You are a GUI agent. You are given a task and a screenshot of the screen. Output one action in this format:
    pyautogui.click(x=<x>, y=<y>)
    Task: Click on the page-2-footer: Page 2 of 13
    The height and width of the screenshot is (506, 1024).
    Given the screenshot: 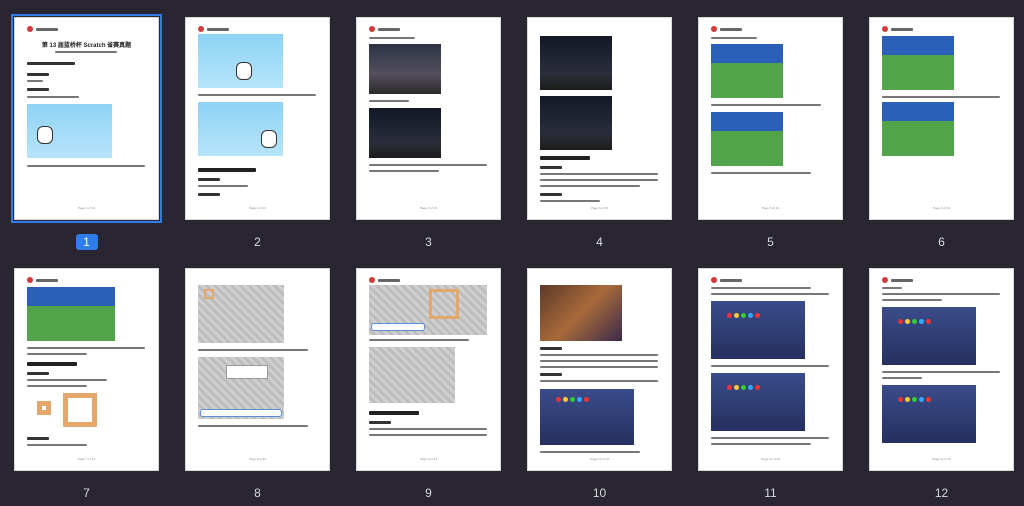 What is the action you would take?
    pyautogui.click(x=257, y=208)
    